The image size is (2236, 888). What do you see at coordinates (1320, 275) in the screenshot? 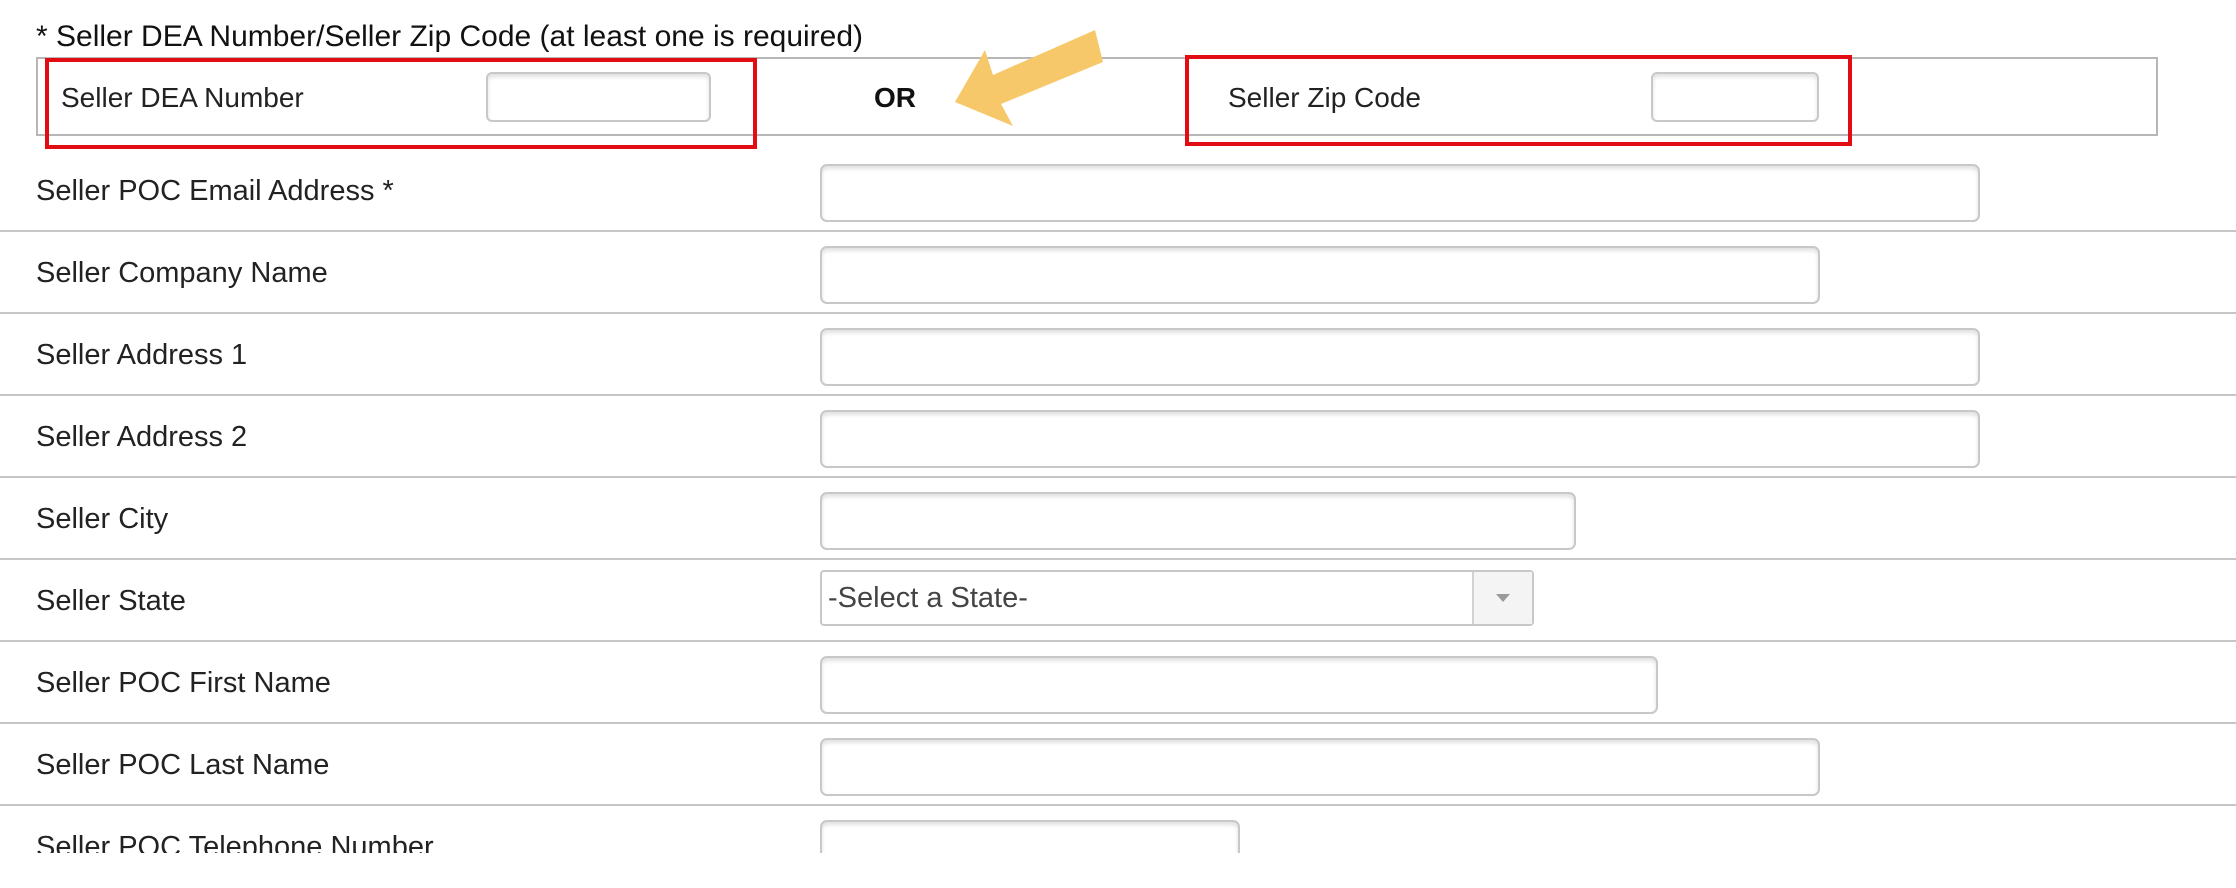
I see `company-name-field` at bounding box center [1320, 275].